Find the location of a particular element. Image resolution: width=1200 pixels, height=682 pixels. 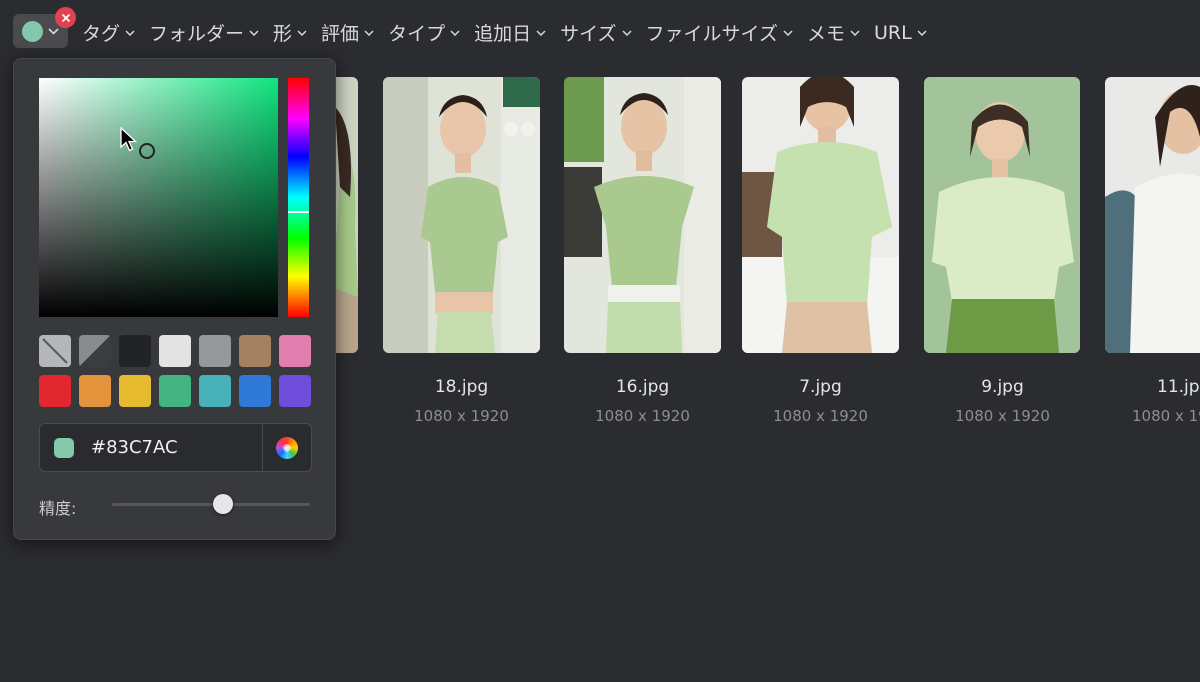

swatch-white is located at coordinates (175, 351).